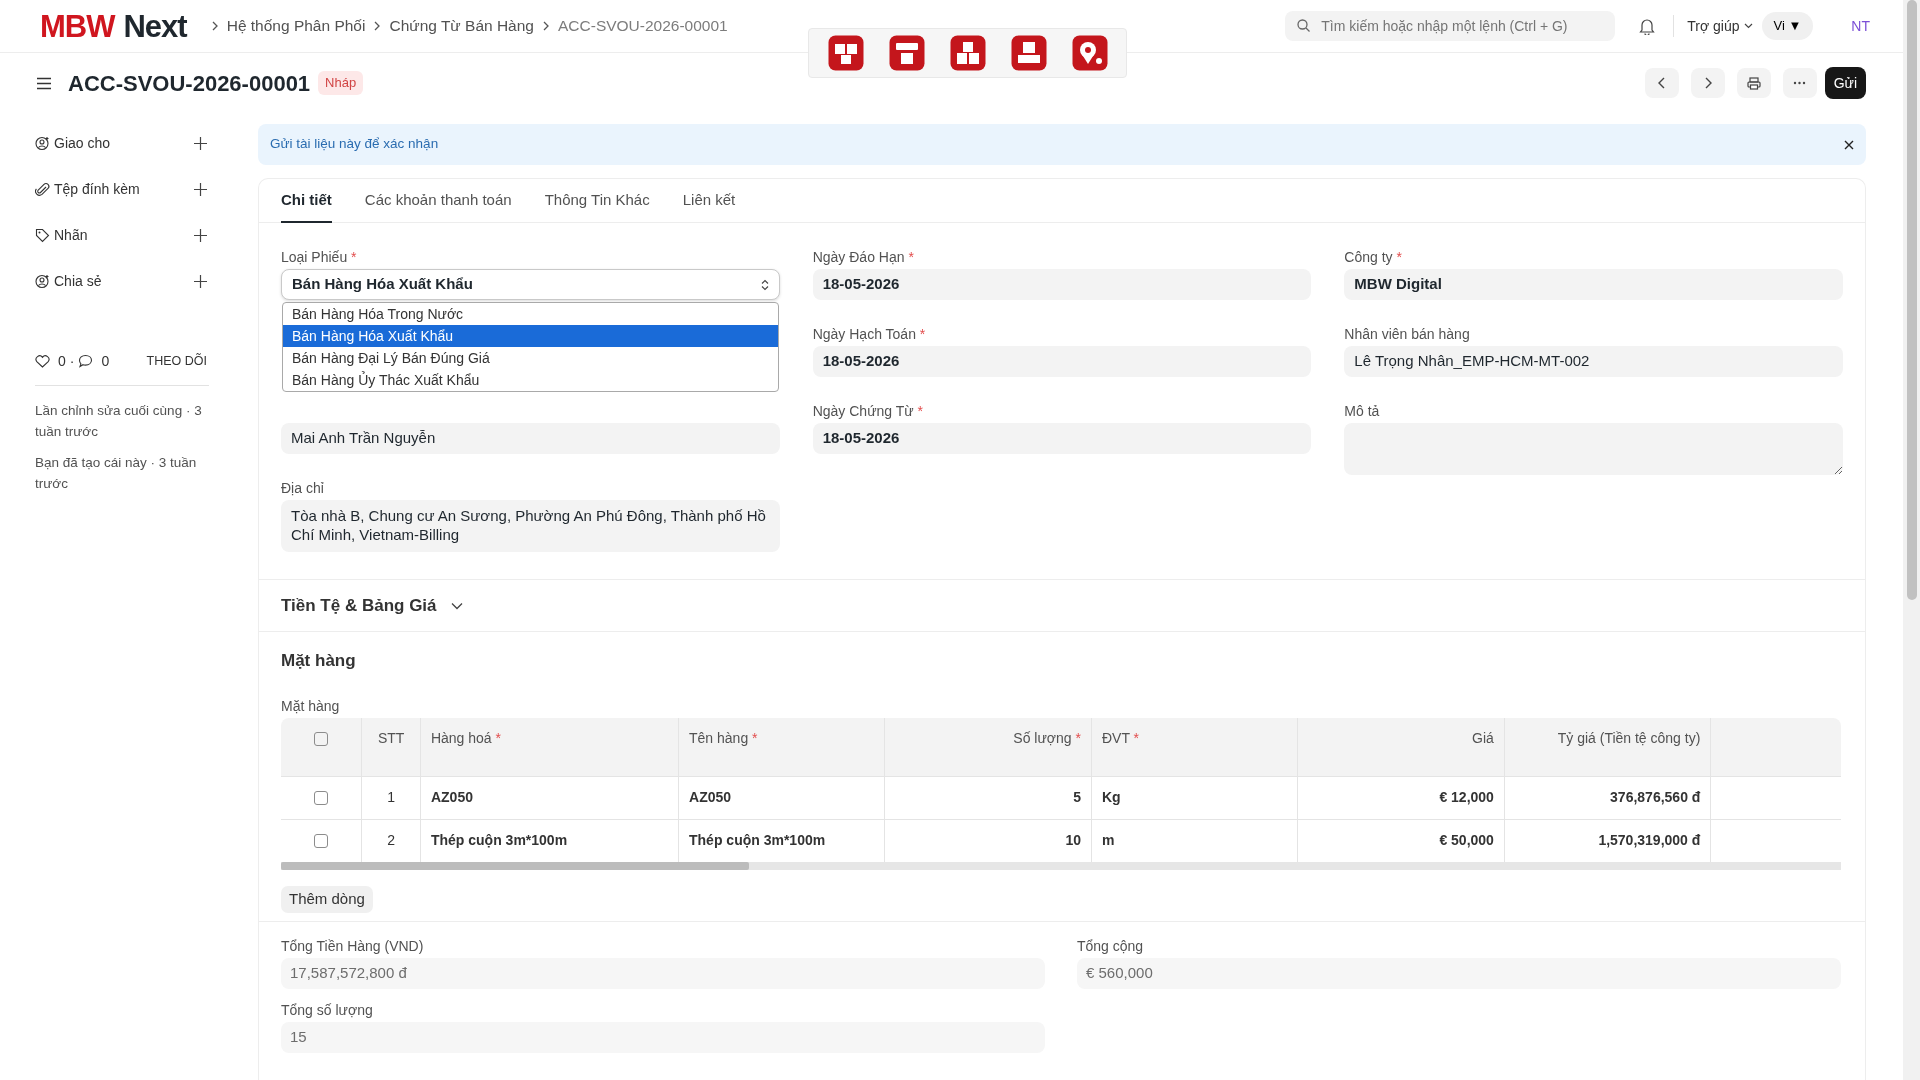  What do you see at coordinates (663, 973) in the screenshot?
I see `input-field: 17,587,572,800 đ` at bounding box center [663, 973].